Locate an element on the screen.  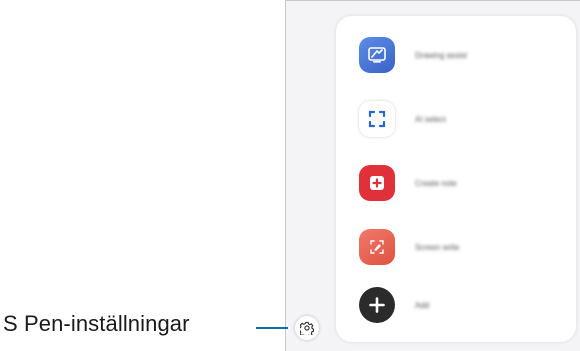
menu-item-label: Create note is located at coordinates (436, 183).